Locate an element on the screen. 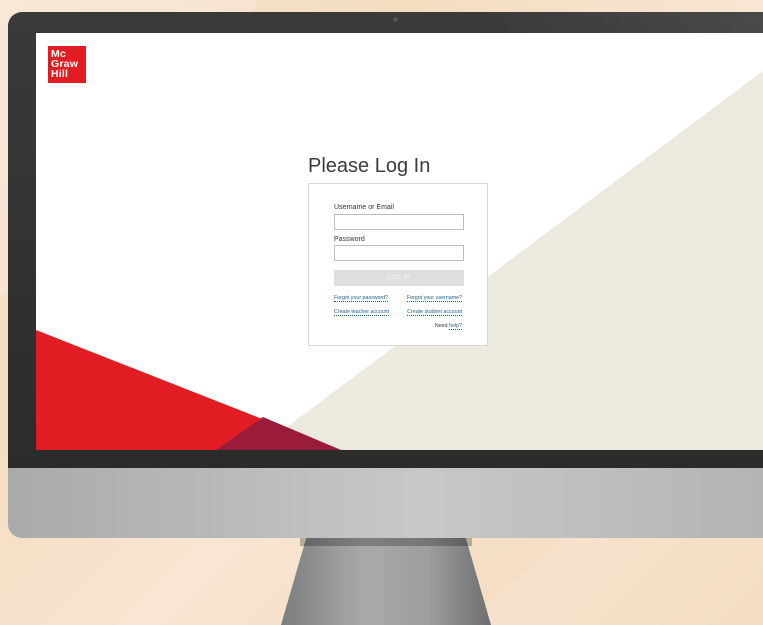 This screenshot has height=625, width=763. brand-logo: Mc Graw Hill is located at coordinates (67, 64).